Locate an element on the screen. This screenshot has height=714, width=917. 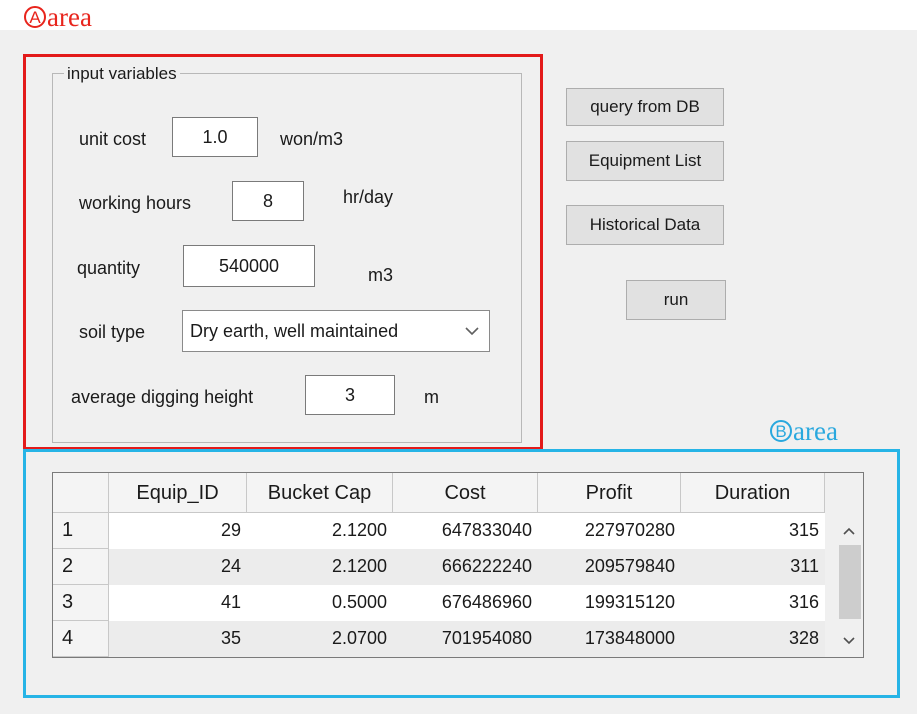
area-b-letter: B is located at coordinates (781, 430).